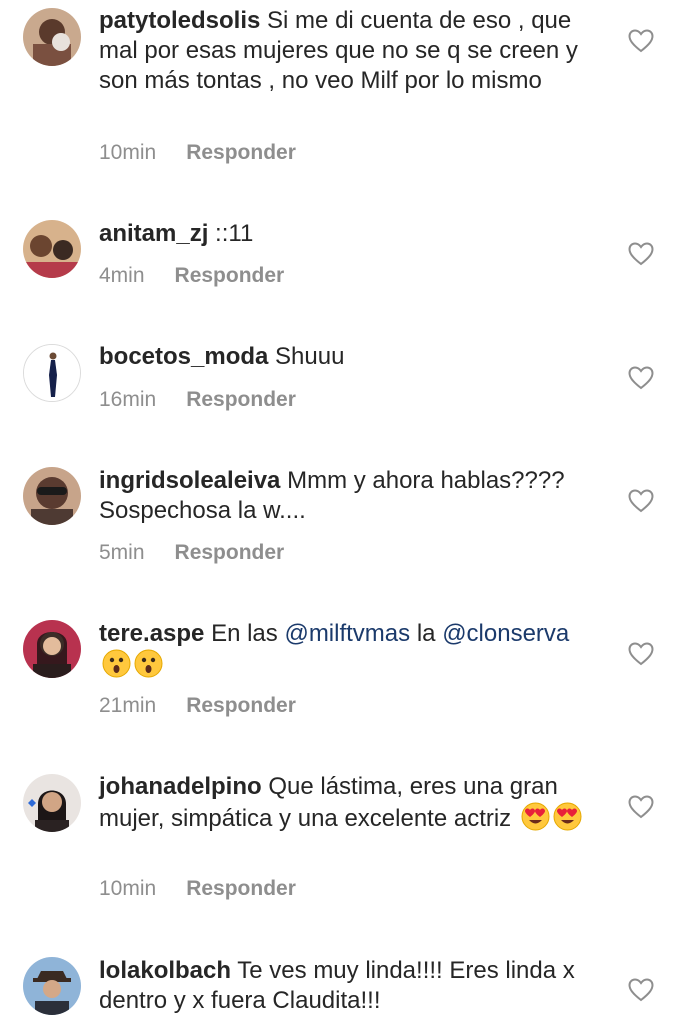 This screenshot has height=1024, width=693. Describe the element at coordinates (128, 705) in the screenshot. I see `comment-time: 21min` at that location.